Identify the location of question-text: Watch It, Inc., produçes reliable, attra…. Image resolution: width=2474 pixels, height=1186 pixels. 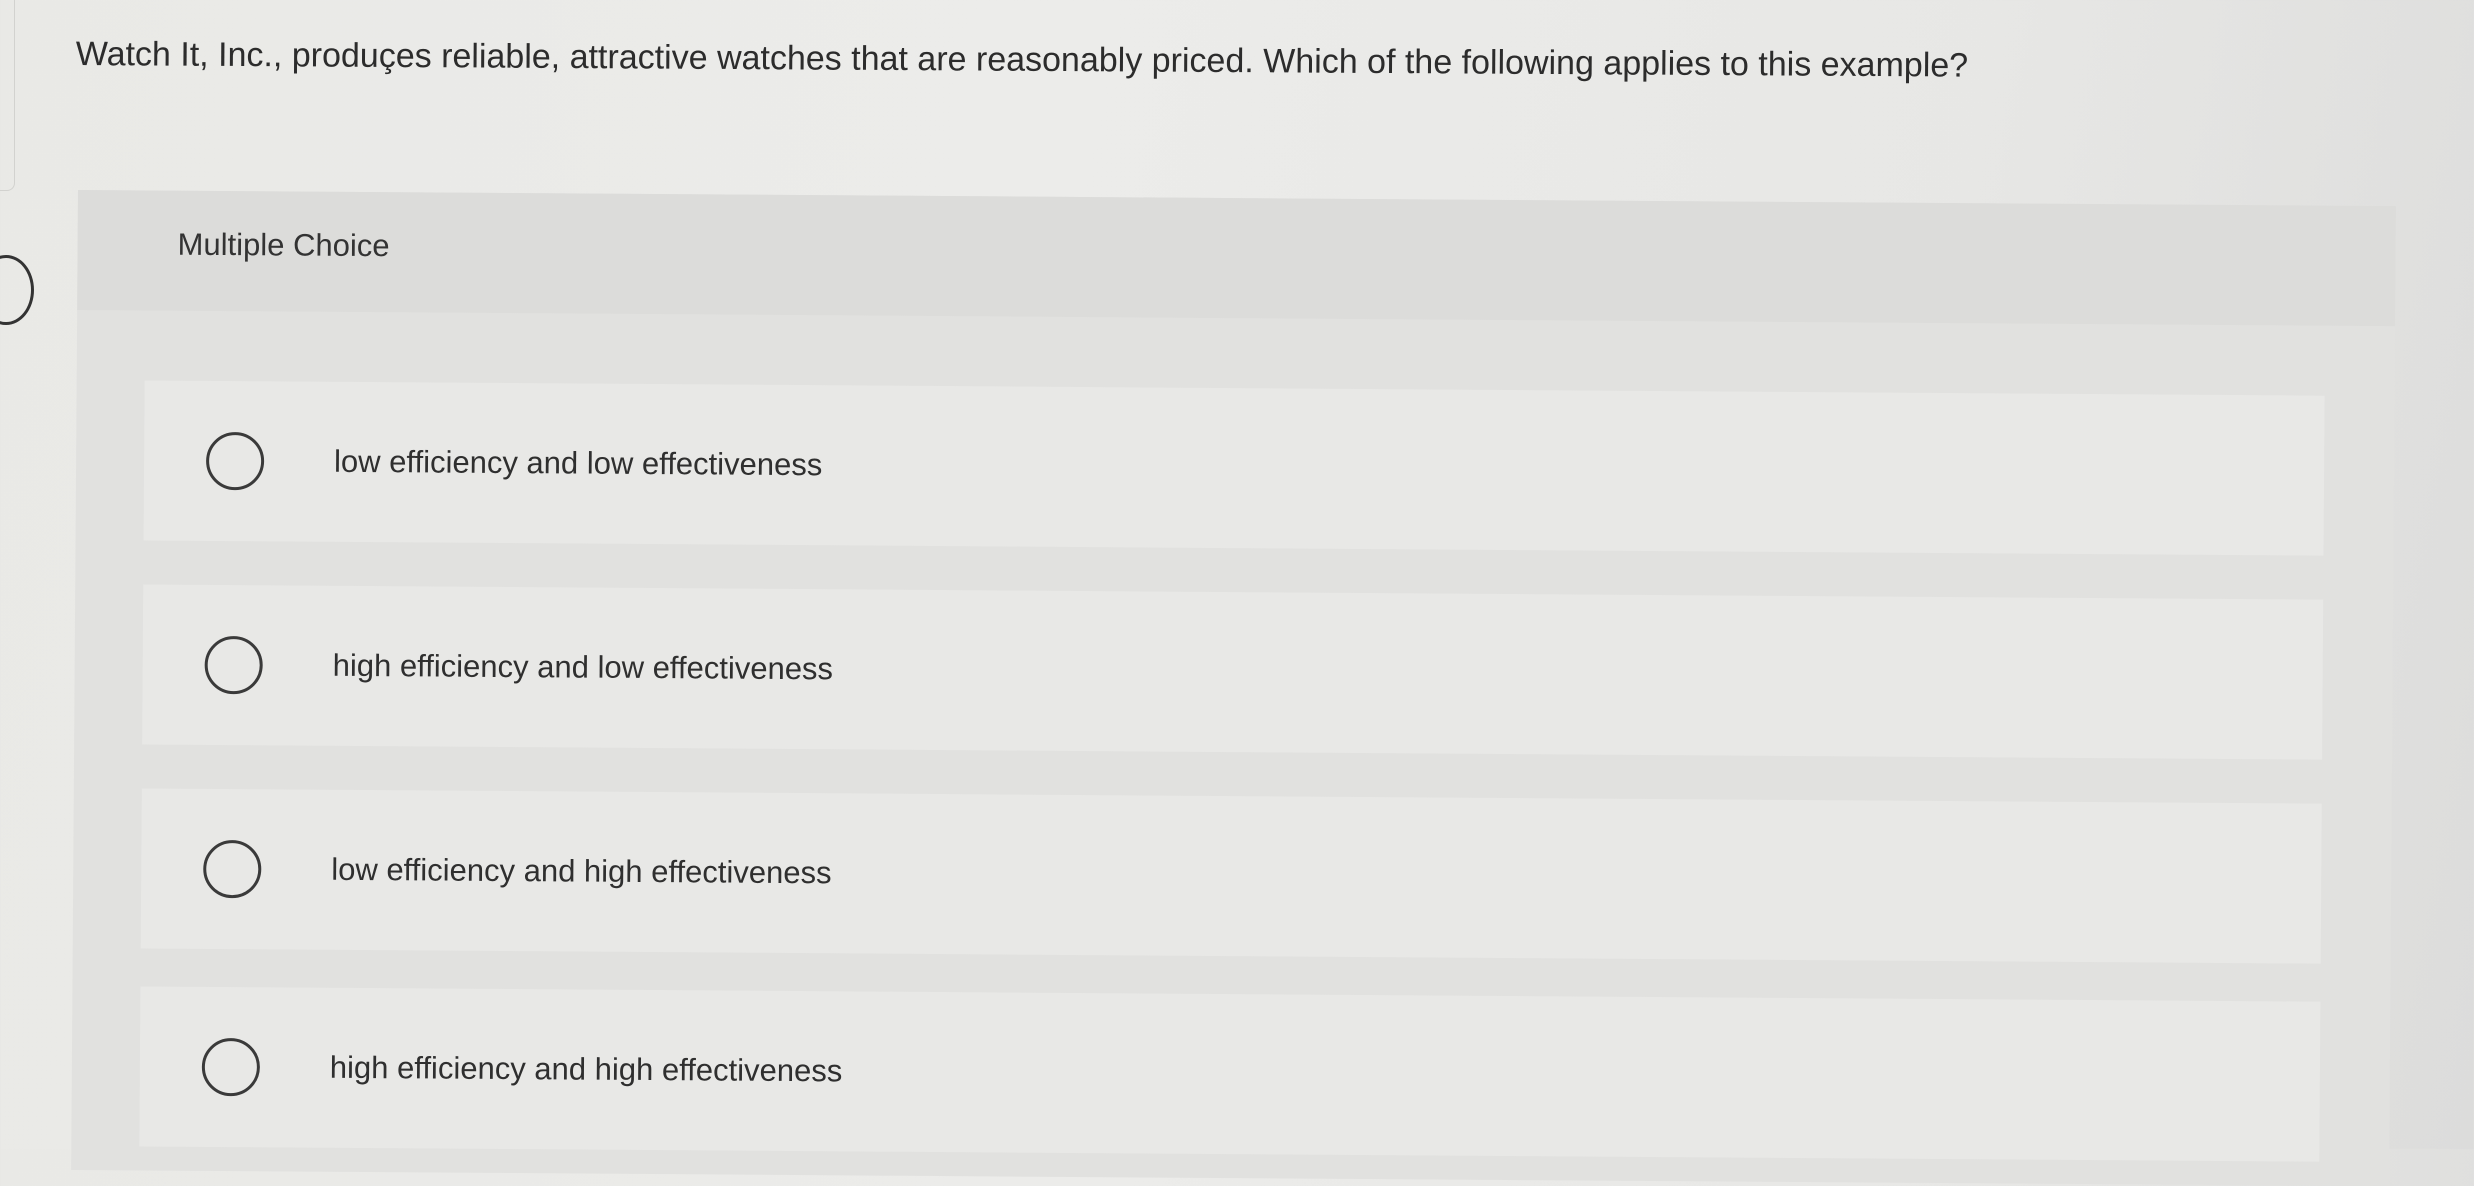
(1022, 59).